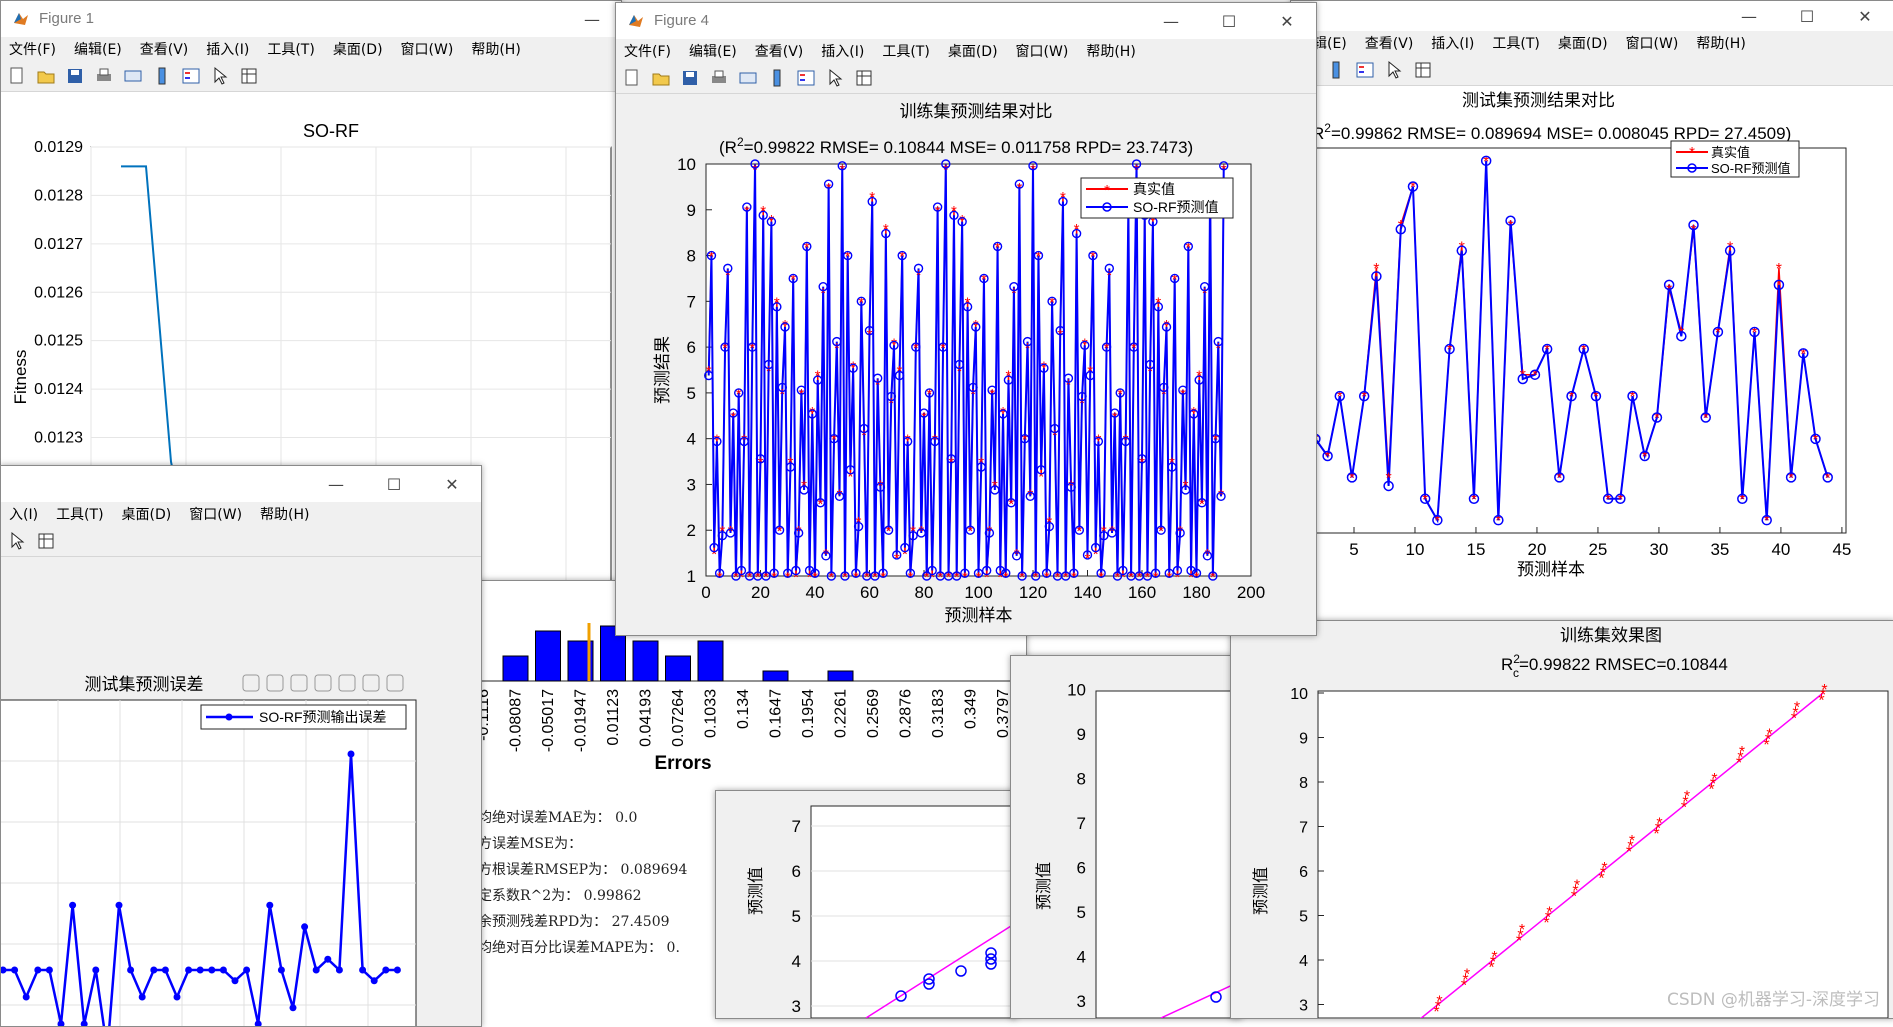 The height and width of the screenshot is (1027, 1893). Describe the element at coordinates (79, 514) in the screenshot. I see `menu-item-1: 工具(T)` at that location.